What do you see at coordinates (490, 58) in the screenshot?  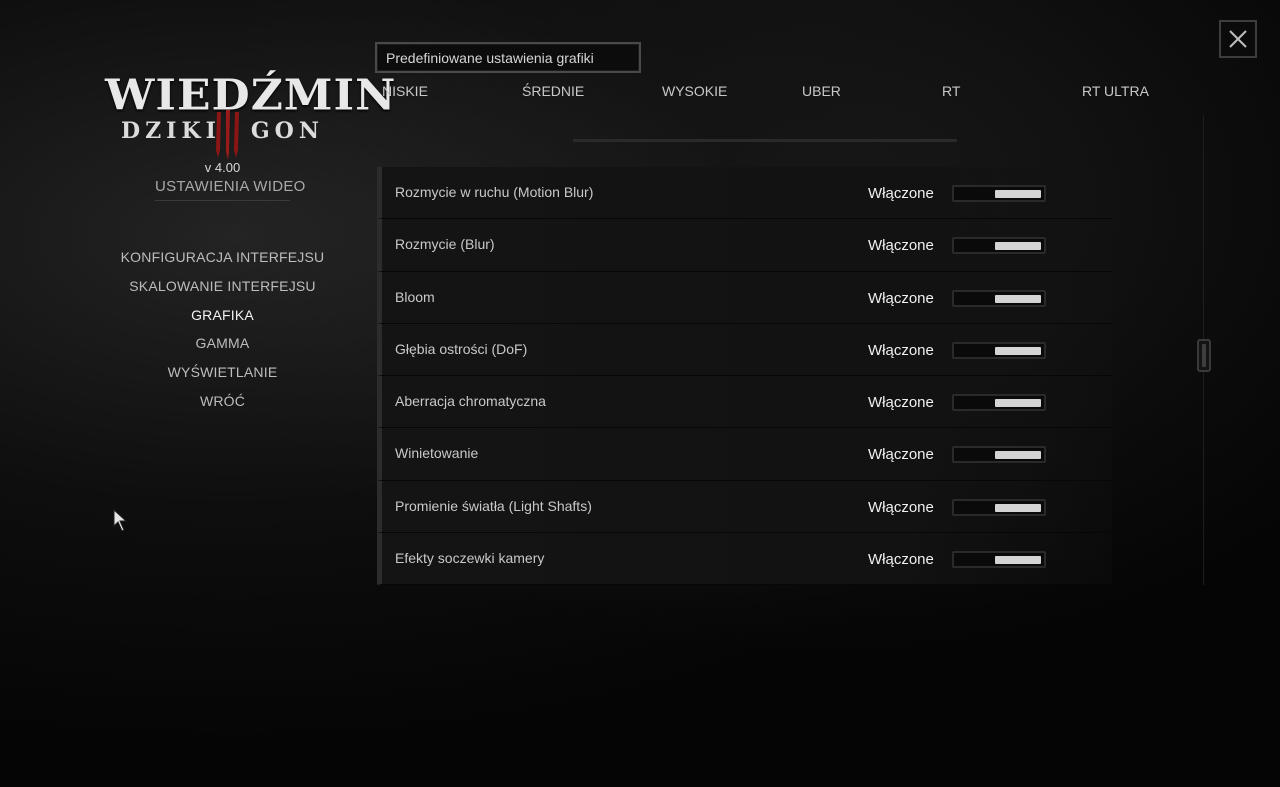 I see `preset-title: Predefiniowane ustawienia grafiki` at bounding box center [490, 58].